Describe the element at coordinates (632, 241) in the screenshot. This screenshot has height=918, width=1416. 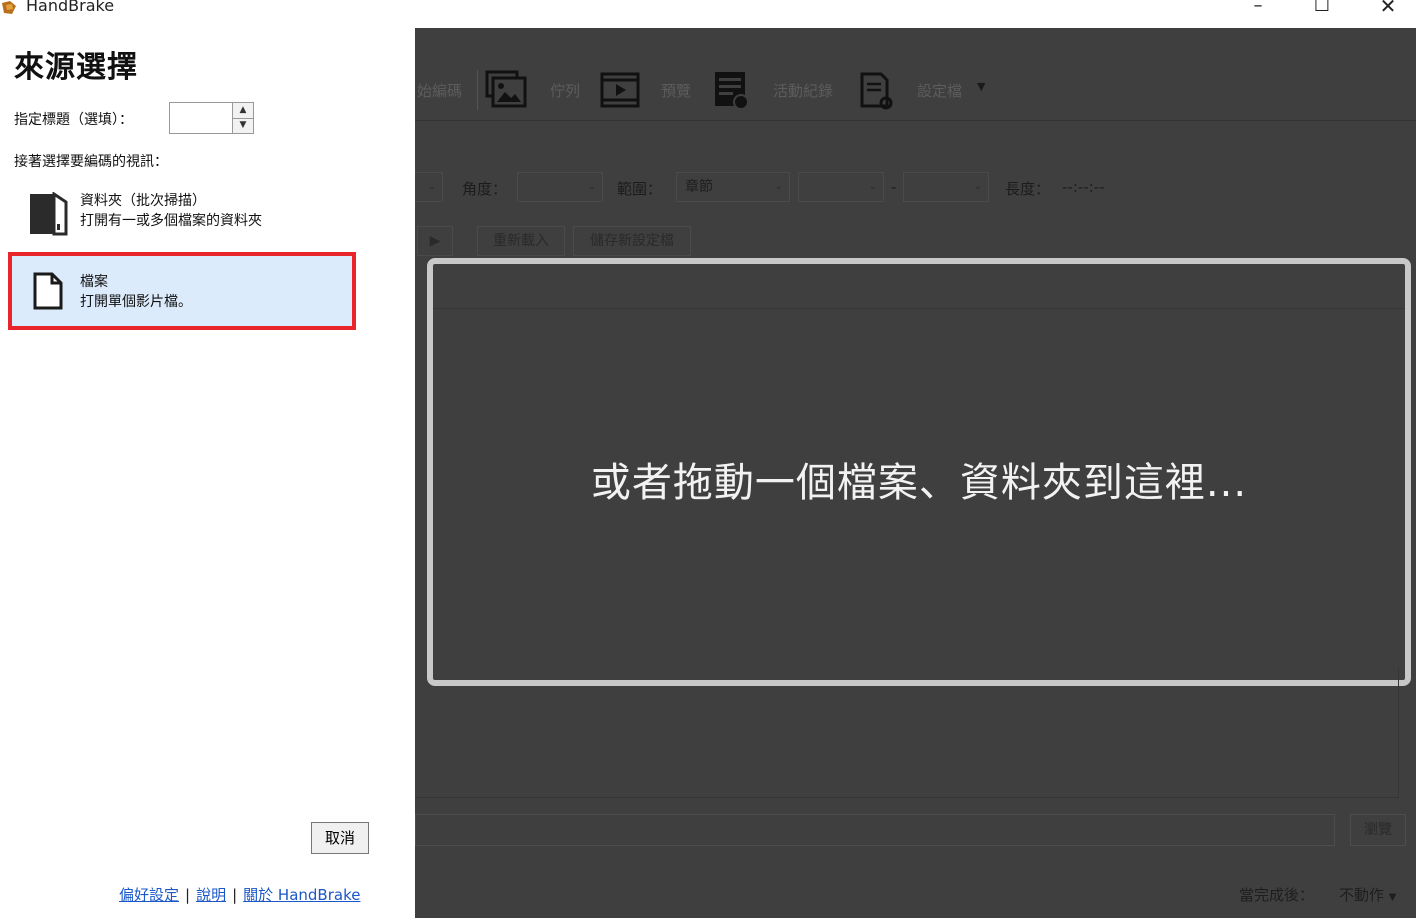
I see `save-new-preset-button: 儲存新設定檔` at that location.